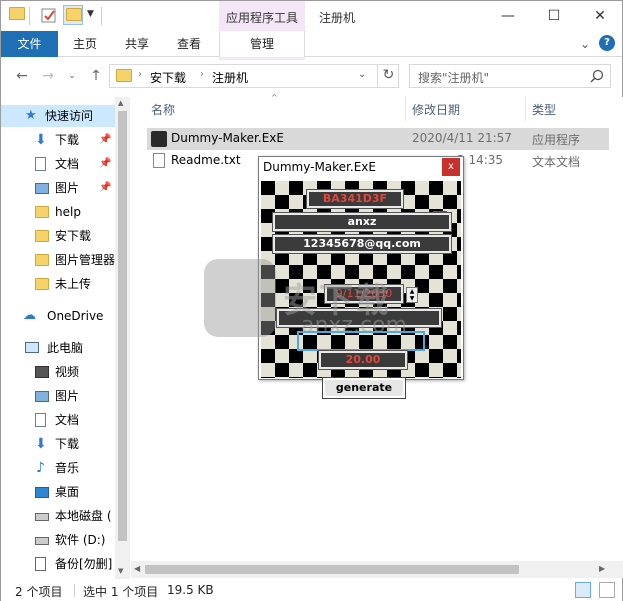 Image resolution: width=623 pixels, height=601 pixels. I want to click on nav-item-documents-pc: 文档, so click(58, 420).